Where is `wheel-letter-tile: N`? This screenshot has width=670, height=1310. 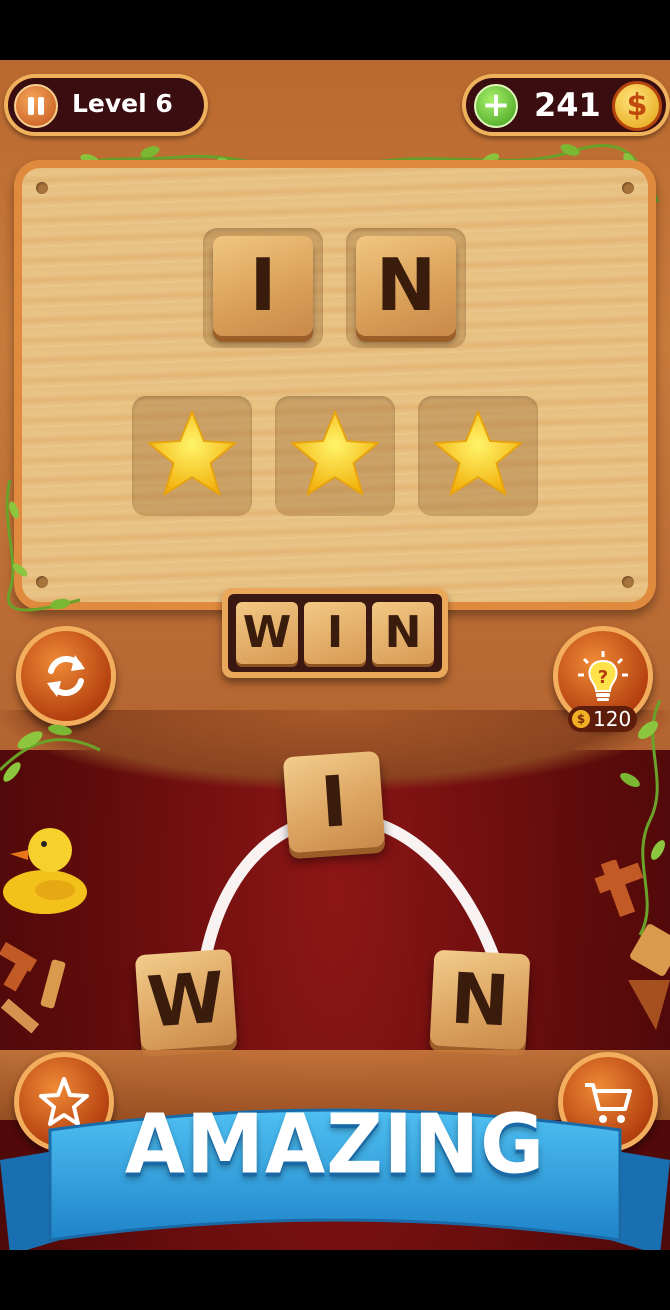 wheel-letter-tile: N is located at coordinates (480, 1000).